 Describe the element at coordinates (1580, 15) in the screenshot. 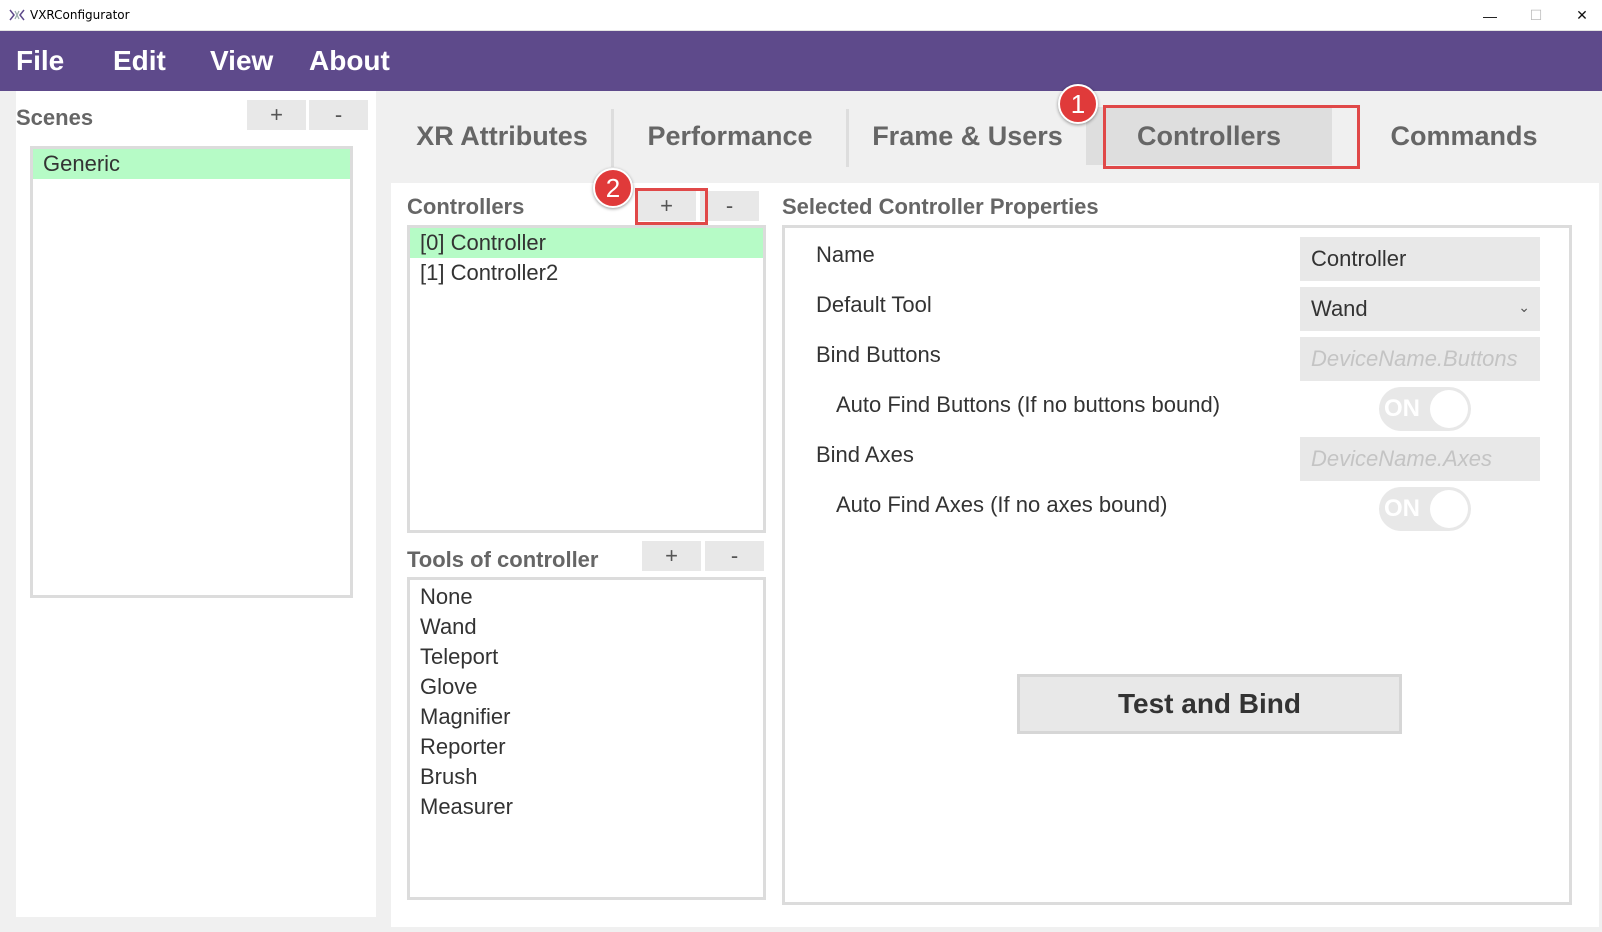

I see `close-button: ✕` at that location.